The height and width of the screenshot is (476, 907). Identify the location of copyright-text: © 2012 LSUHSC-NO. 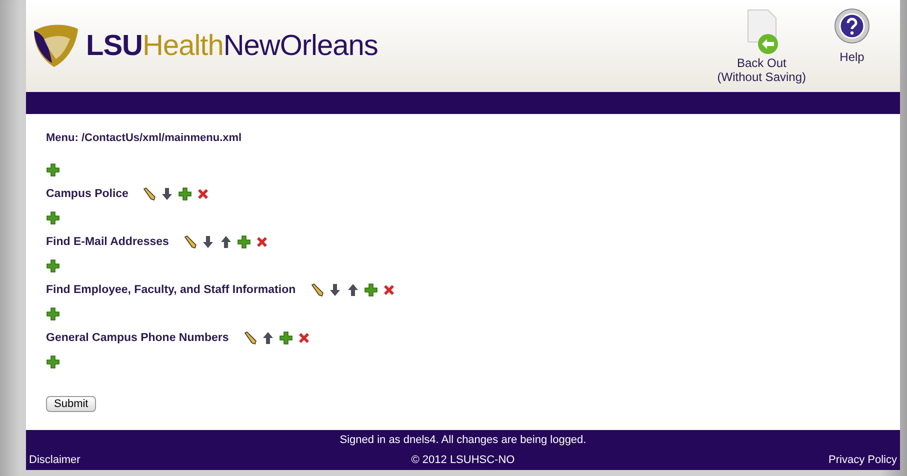
(463, 460).